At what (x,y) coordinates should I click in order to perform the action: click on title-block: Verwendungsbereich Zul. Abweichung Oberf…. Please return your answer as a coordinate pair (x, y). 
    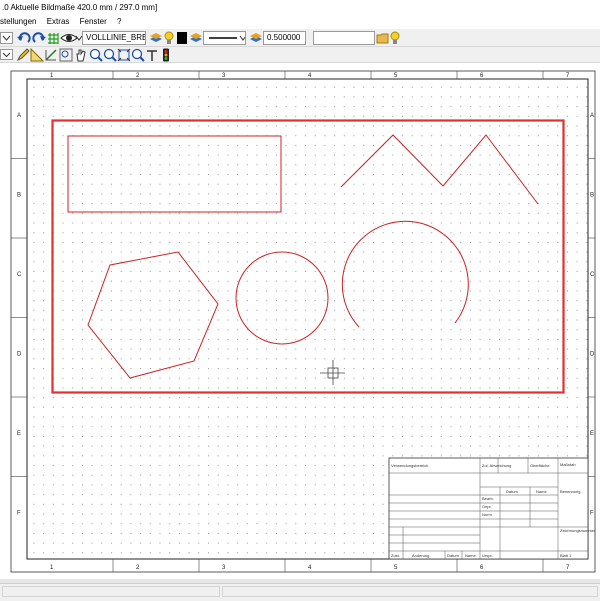
    Looking at the image, I should click on (492, 508).